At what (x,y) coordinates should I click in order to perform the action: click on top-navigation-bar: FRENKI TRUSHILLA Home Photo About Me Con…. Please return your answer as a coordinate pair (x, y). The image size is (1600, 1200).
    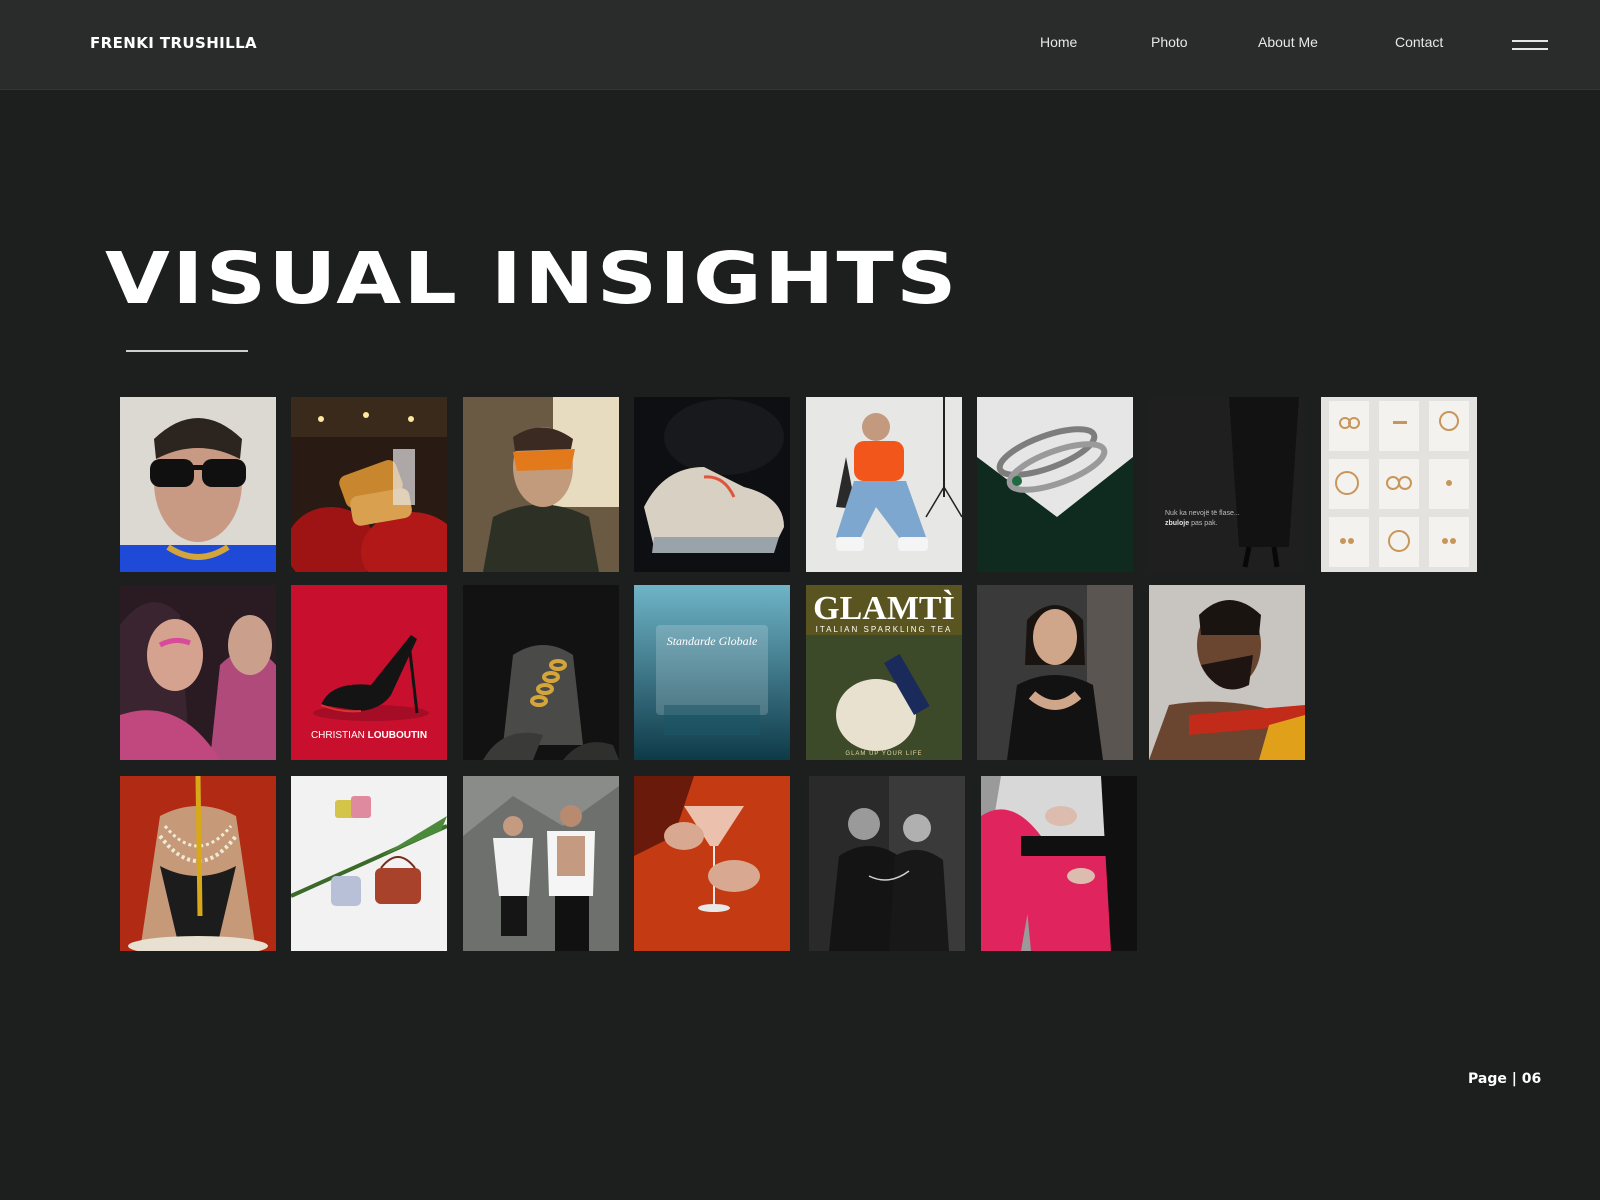
    Looking at the image, I should click on (800, 45).